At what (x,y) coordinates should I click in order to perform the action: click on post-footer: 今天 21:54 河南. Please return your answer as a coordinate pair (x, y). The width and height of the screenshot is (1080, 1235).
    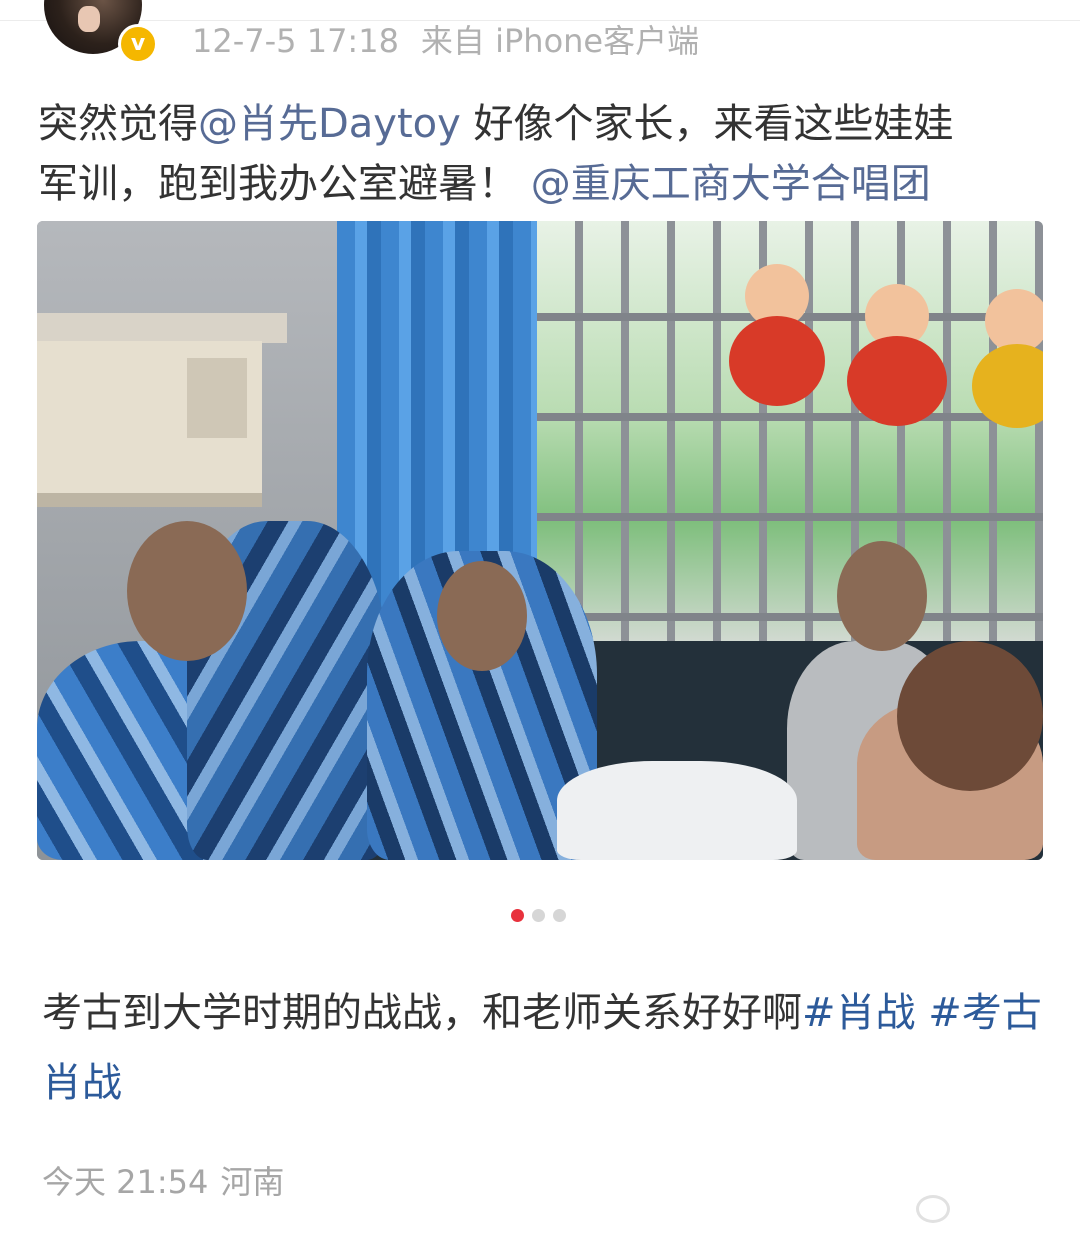
    Looking at the image, I should click on (163, 1180).